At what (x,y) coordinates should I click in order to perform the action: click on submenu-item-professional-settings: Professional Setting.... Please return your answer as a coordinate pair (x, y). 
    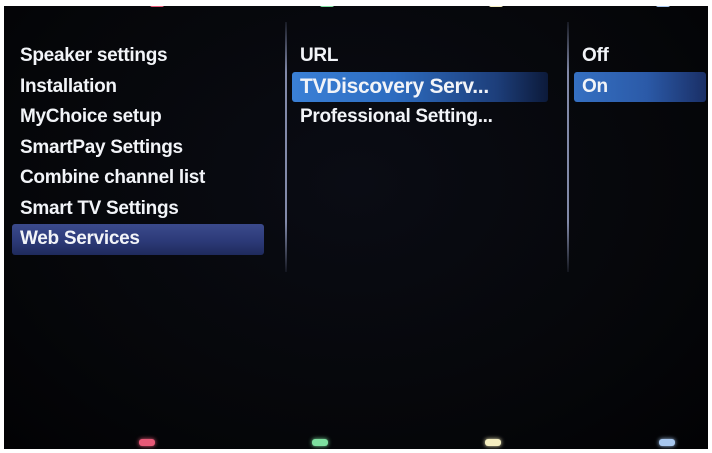
    Looking at the image, I should click on (420, 117).